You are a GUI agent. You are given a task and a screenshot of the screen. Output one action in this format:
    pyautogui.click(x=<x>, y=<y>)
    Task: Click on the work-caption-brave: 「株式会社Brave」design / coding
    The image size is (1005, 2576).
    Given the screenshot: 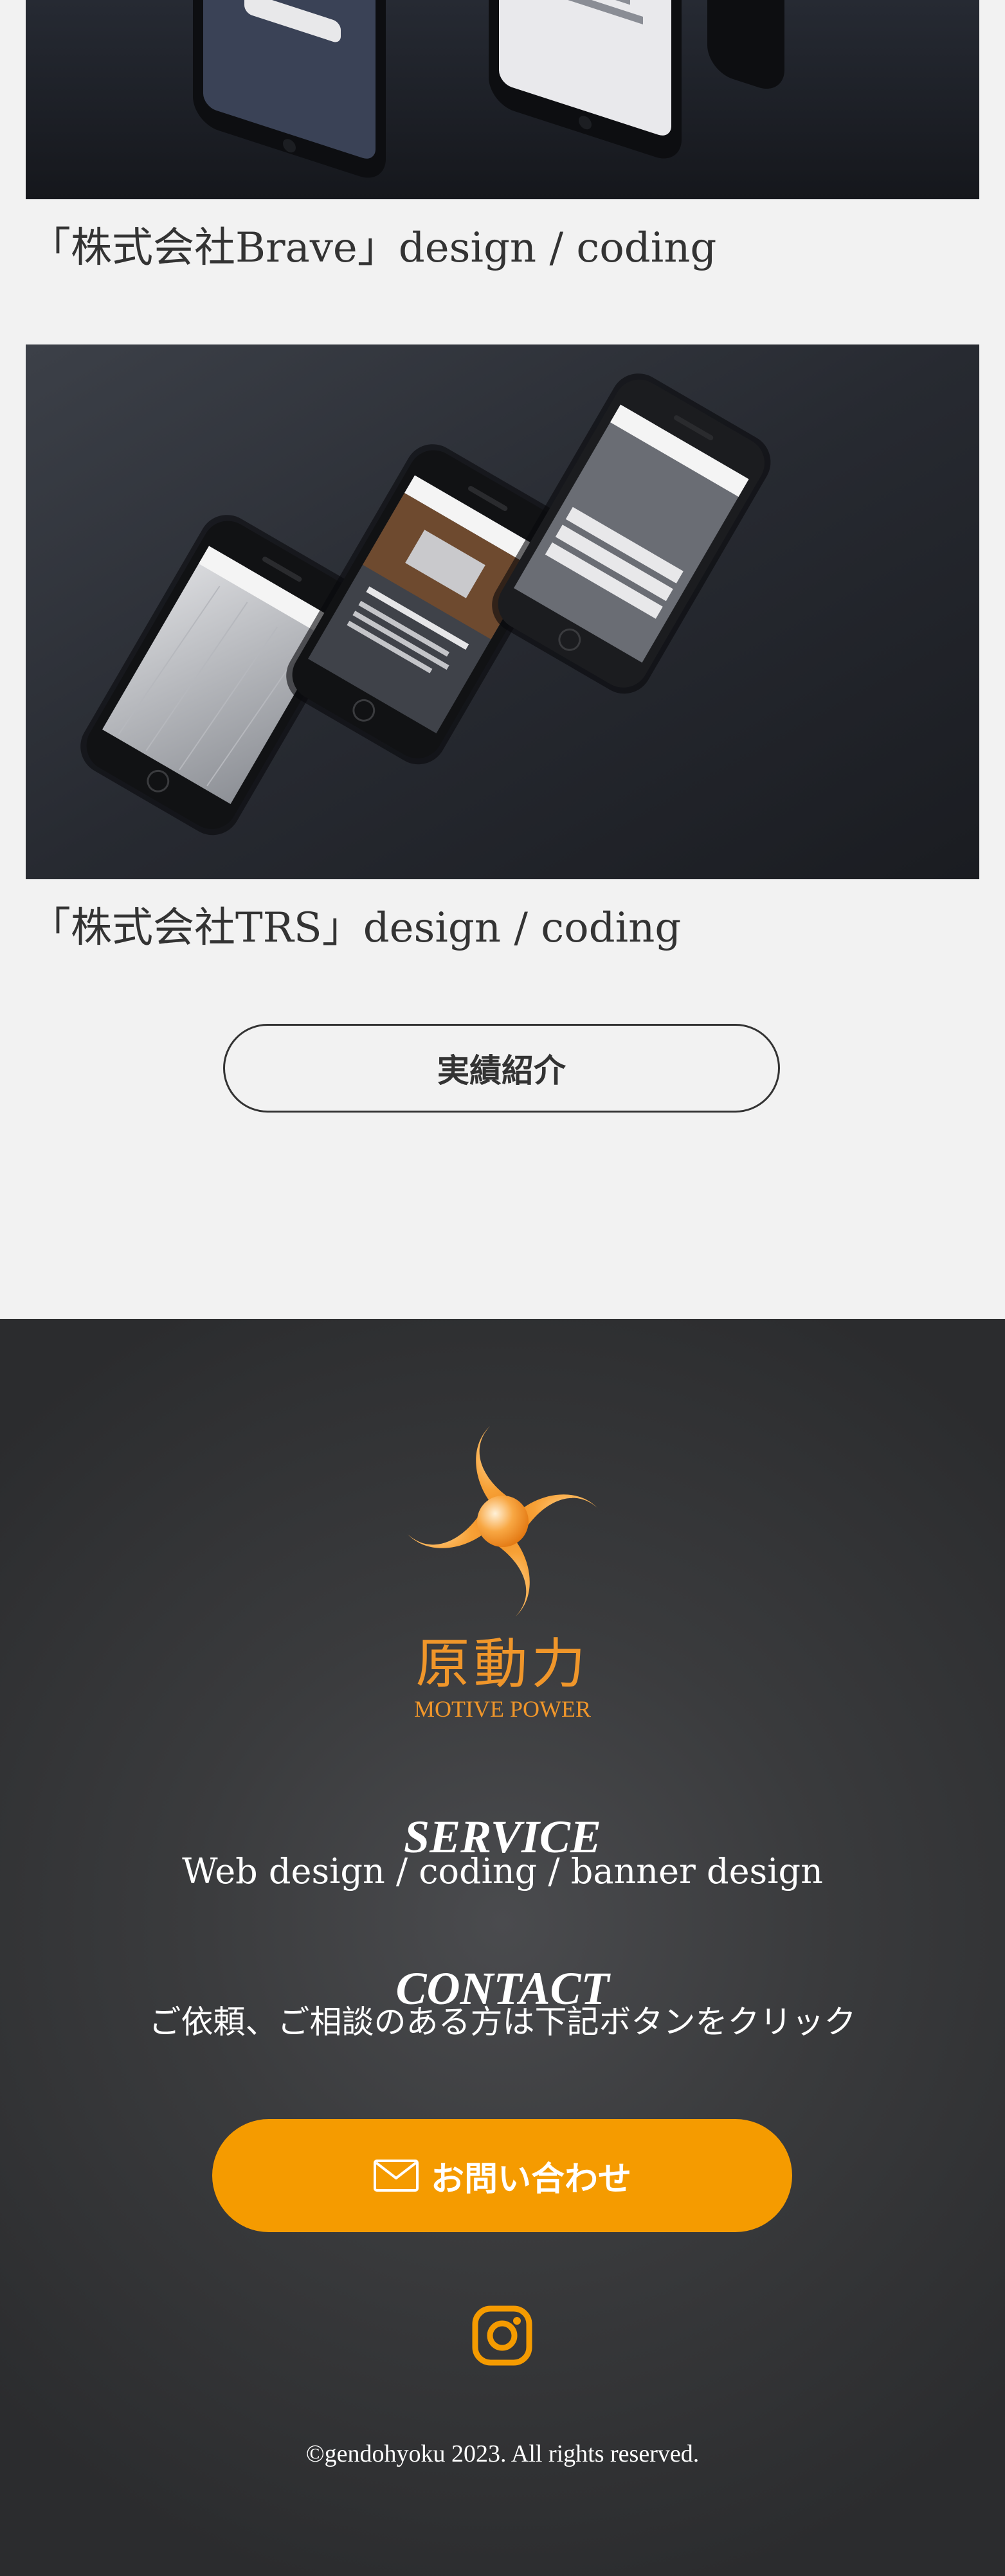 What is the action you would take?
    pyautogui.click(x=373, y=248)
    